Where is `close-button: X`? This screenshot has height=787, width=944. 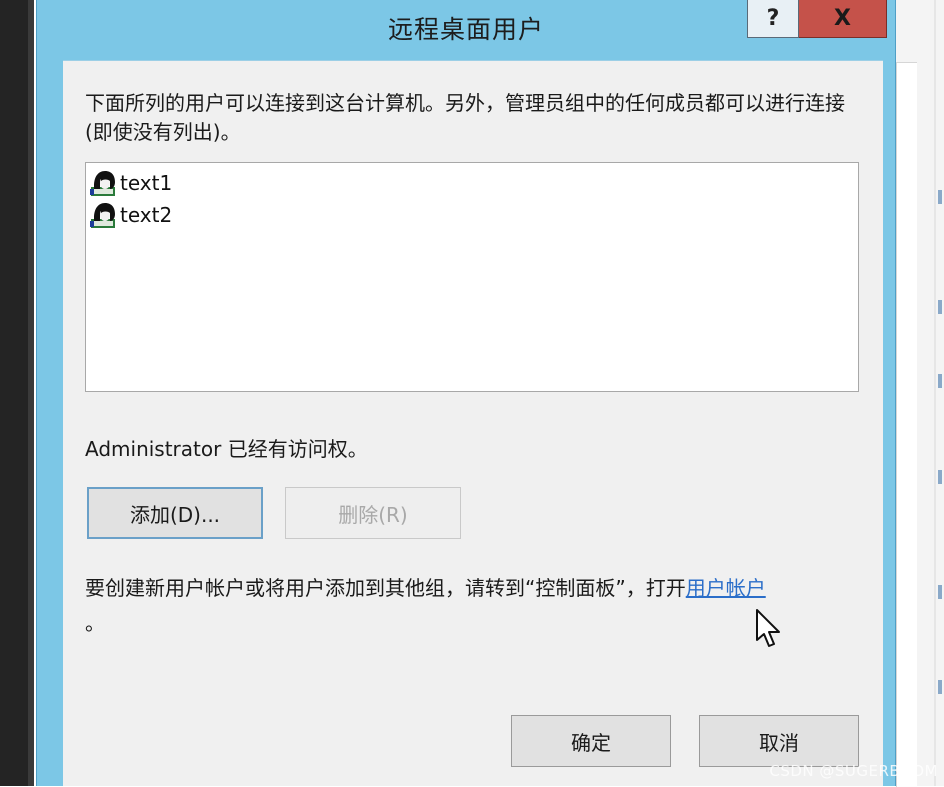 close-button: X is located at coordinates (843, 19).